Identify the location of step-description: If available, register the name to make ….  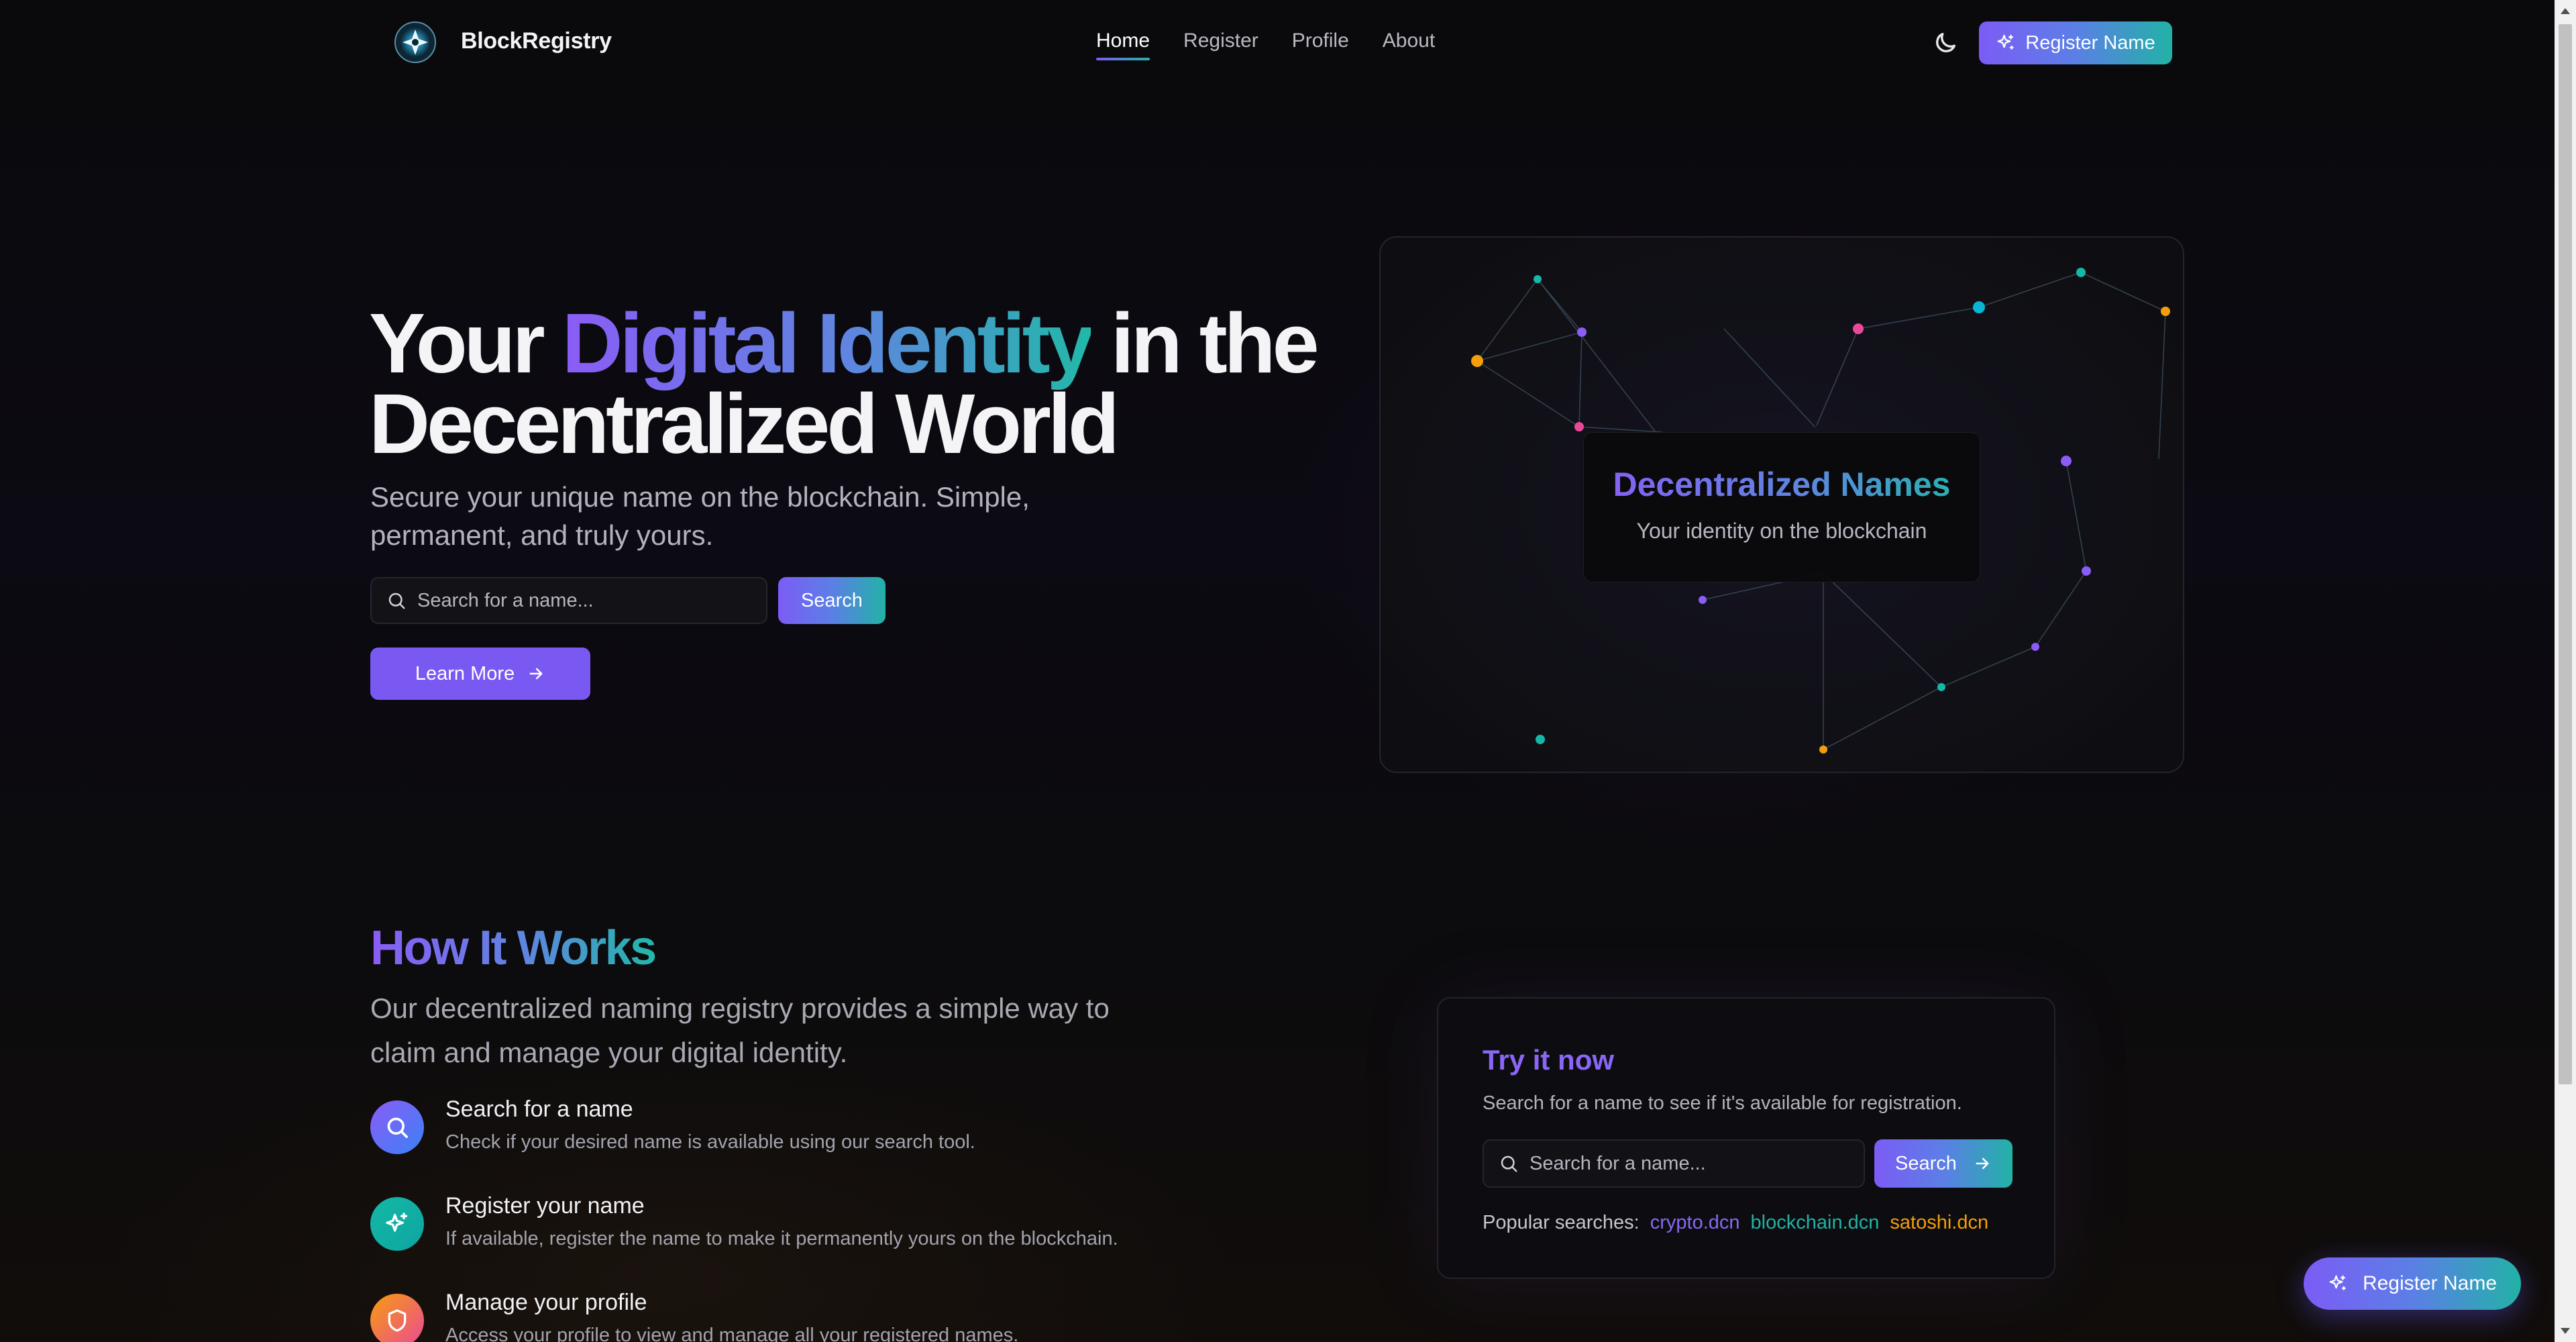
(781, 1238).